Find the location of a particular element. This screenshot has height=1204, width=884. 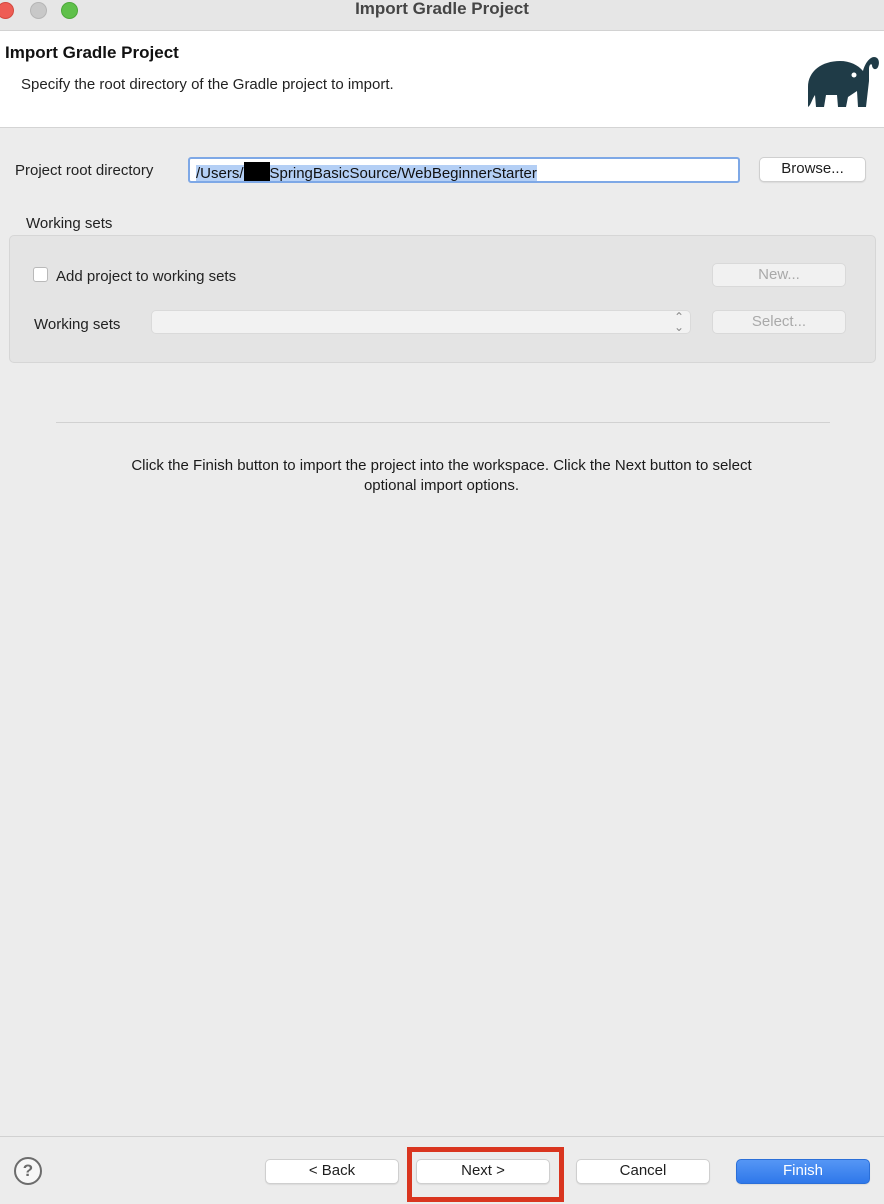

page-title: Import Gradle Project is located at coordinates (92, 52).